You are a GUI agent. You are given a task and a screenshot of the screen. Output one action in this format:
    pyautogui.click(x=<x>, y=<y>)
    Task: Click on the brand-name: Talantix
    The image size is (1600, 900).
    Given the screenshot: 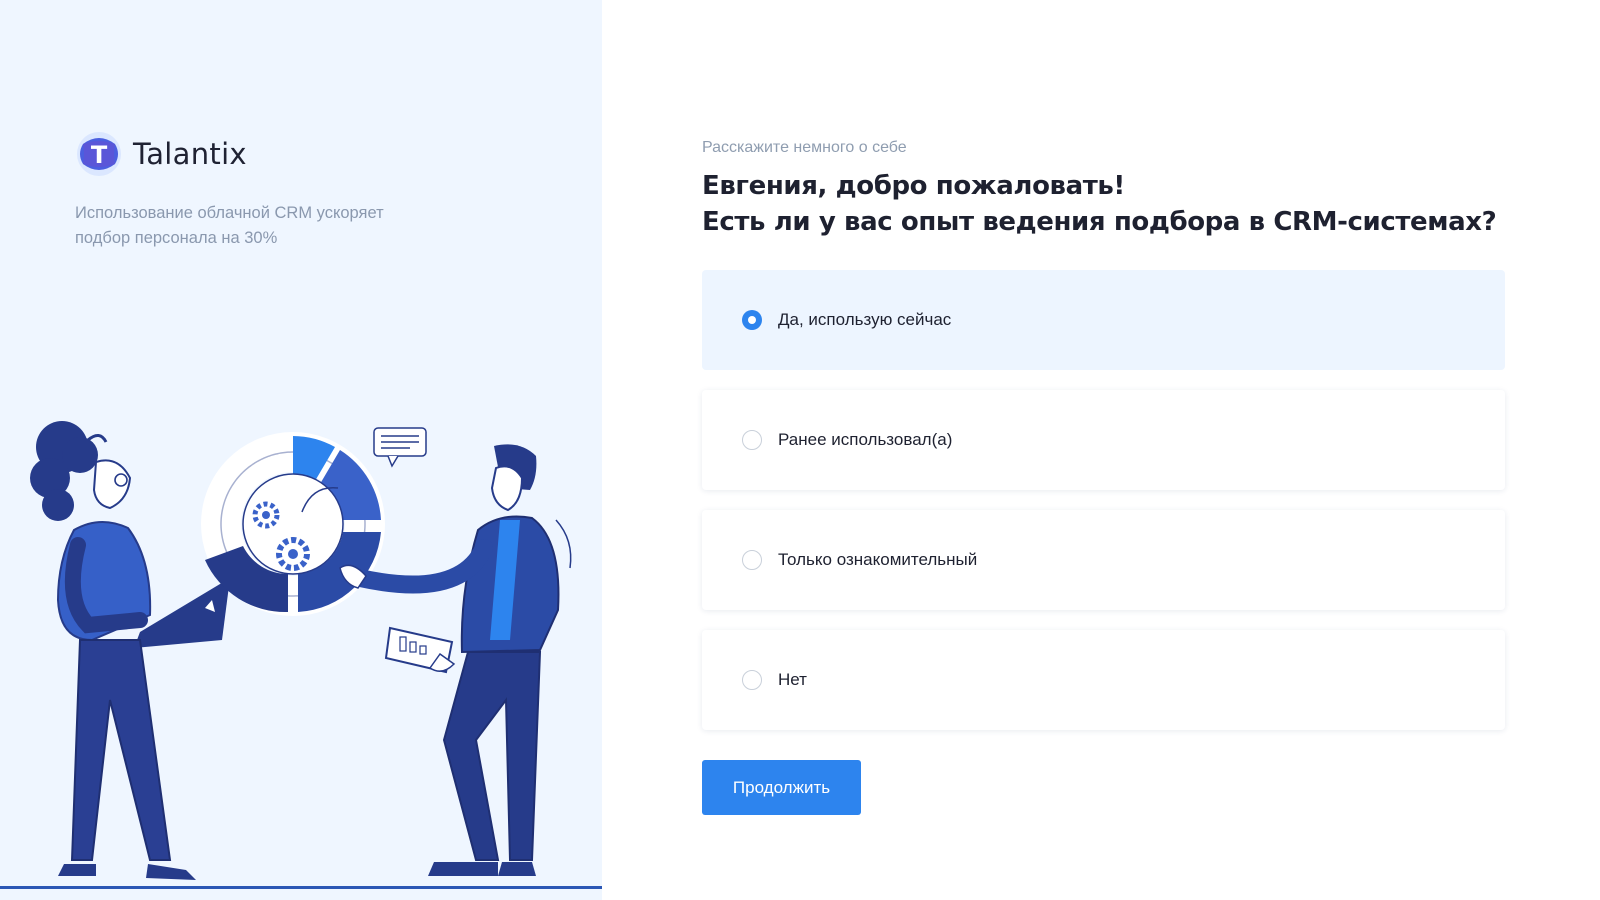 What is the action you would take?
    pyautogui.click(x=190, y=154)
    